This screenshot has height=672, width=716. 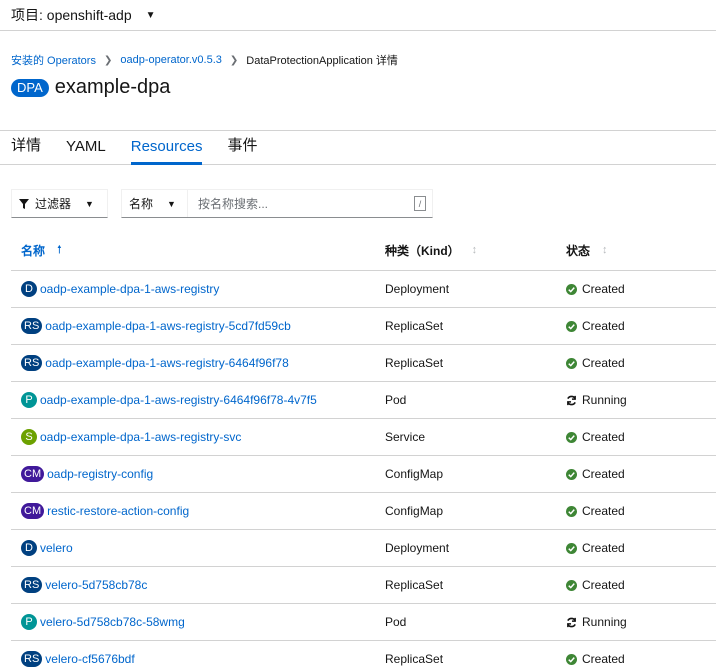 I want to click on tab-details: 详情, so click(x=26, y=149).